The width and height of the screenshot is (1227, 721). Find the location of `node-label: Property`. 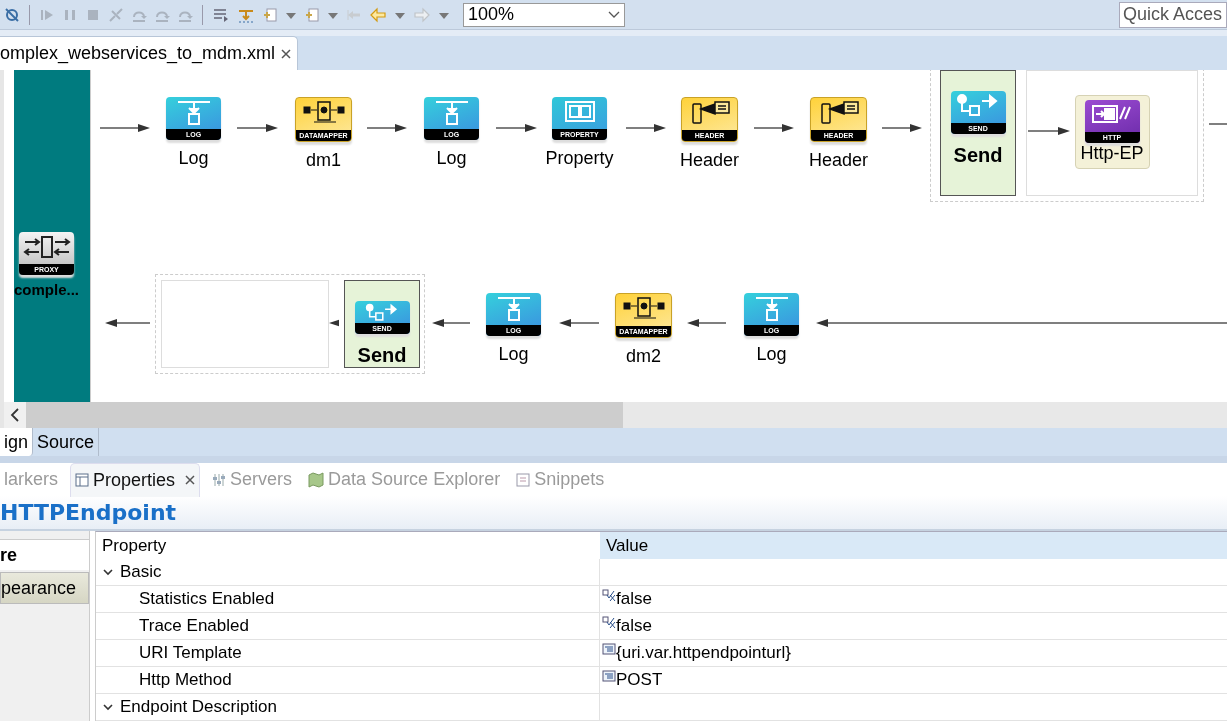

node-label: Property is located at coordinates (579, 158).